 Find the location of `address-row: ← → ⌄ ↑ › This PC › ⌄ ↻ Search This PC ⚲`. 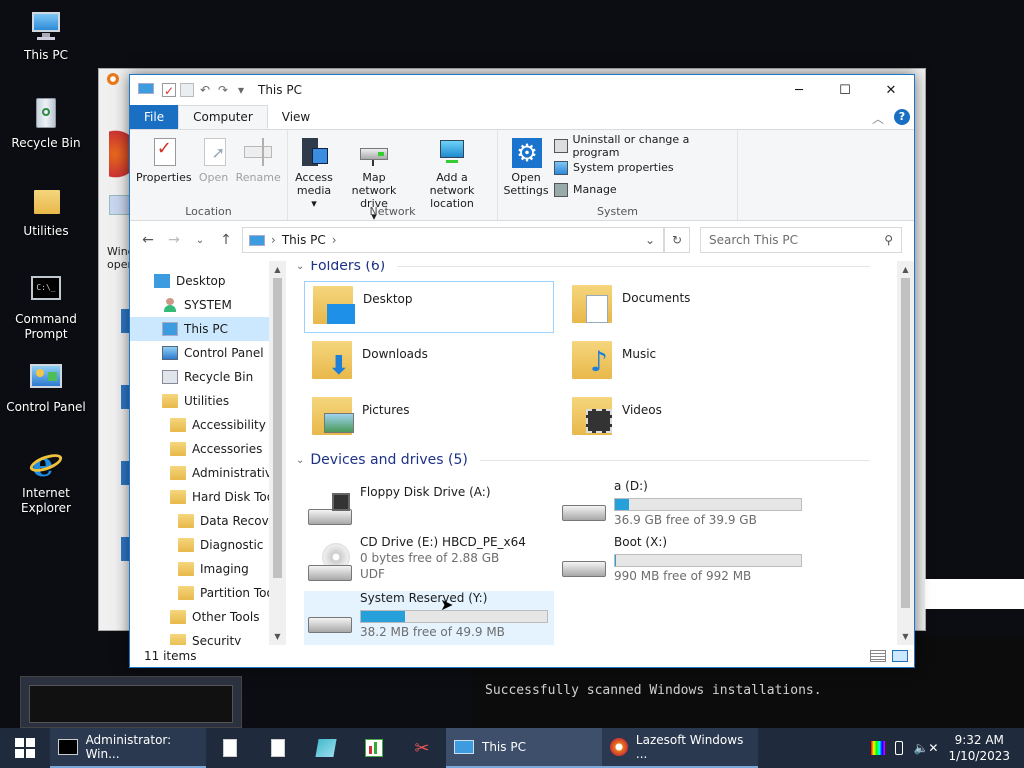

address-row: ← → ⌄ ↑ › This PC › ⌄ ↻ Search This PC ⚲ is located at coordinates (522, 240).